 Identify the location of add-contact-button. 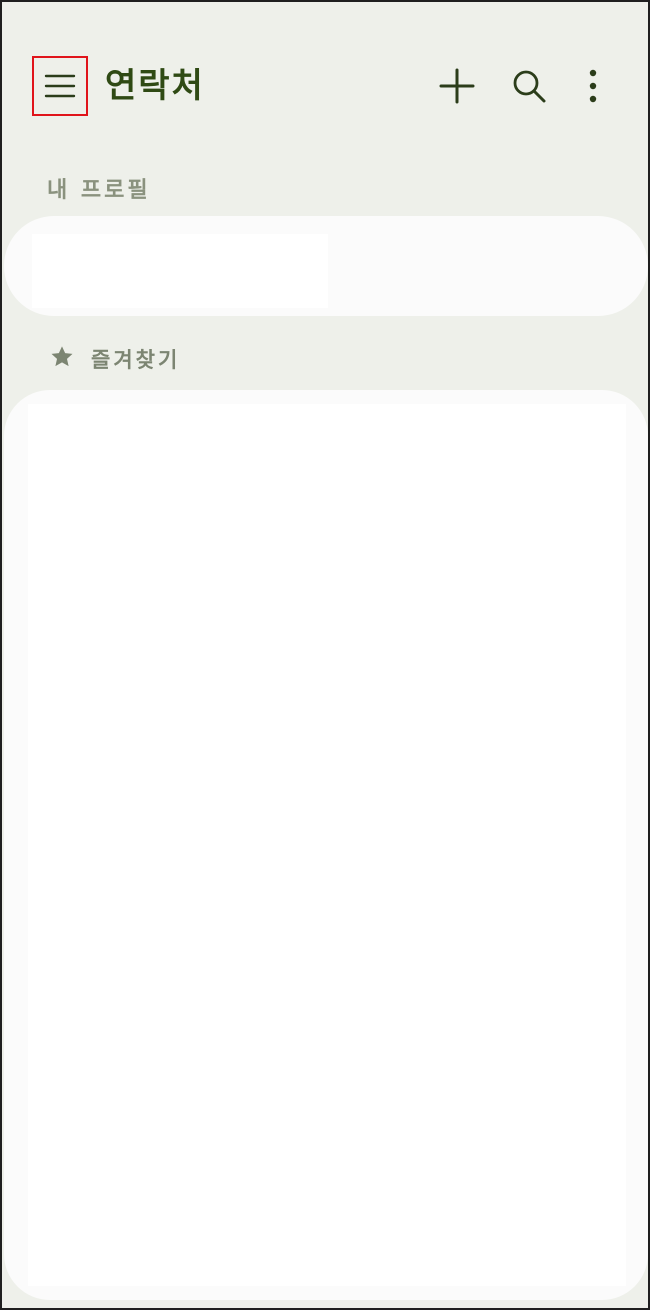
(457, 88).